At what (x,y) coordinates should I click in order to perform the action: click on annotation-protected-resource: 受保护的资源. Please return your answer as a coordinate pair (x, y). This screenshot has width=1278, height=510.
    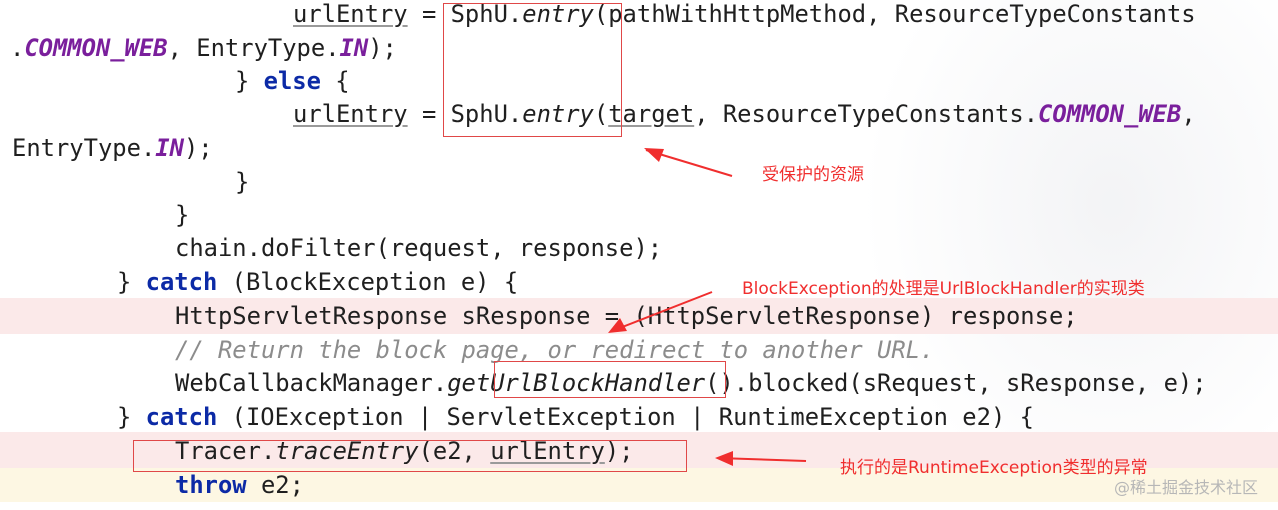
    Looking at the image, I should click on (813, 175).